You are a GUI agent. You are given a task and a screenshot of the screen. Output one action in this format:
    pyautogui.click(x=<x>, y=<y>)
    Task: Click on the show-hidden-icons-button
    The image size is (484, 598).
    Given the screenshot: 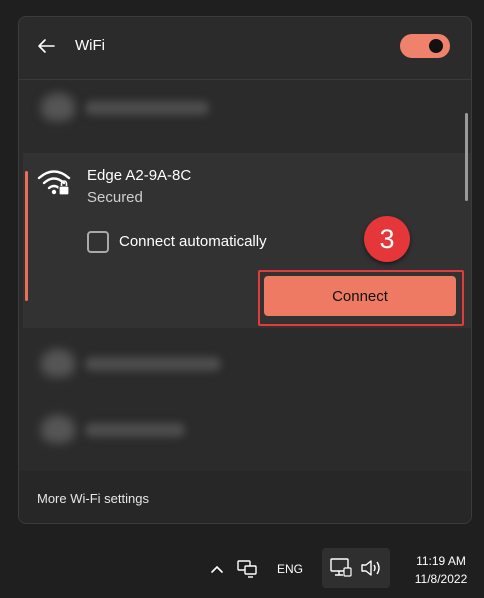 What is the action you would take?
    pyautogui.click(x=217, y=569)
    